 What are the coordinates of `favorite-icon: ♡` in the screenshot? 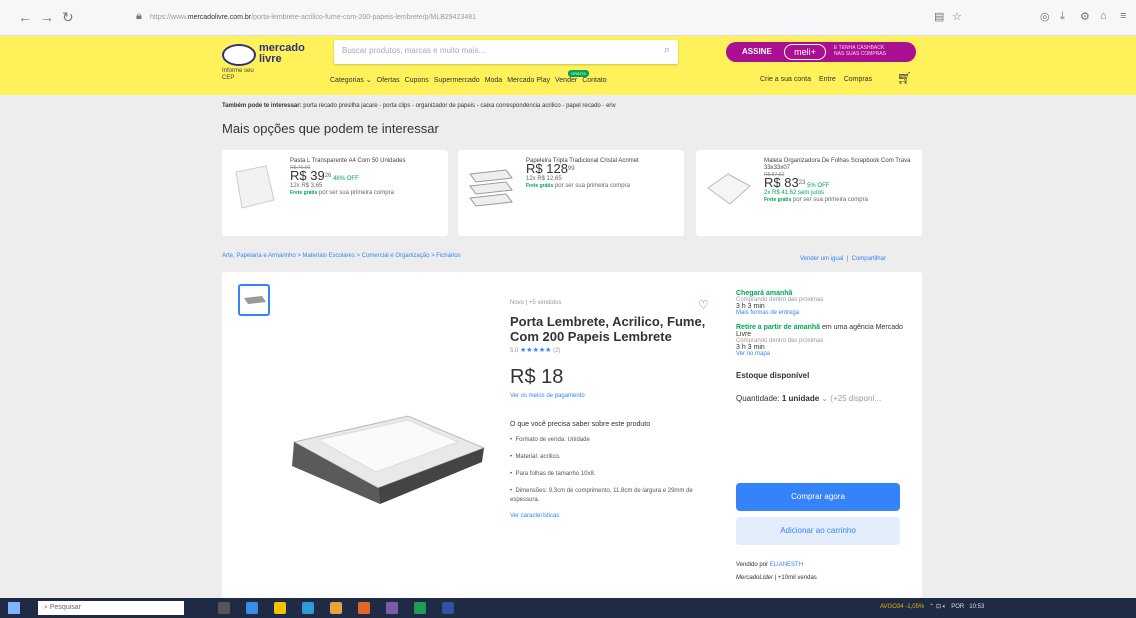 It's located at (703, 305).